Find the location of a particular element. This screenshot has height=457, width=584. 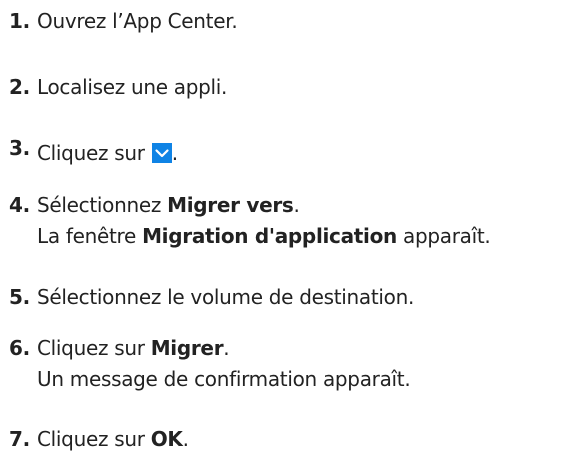

step-number: 2. is located at coordinates (19, 87).